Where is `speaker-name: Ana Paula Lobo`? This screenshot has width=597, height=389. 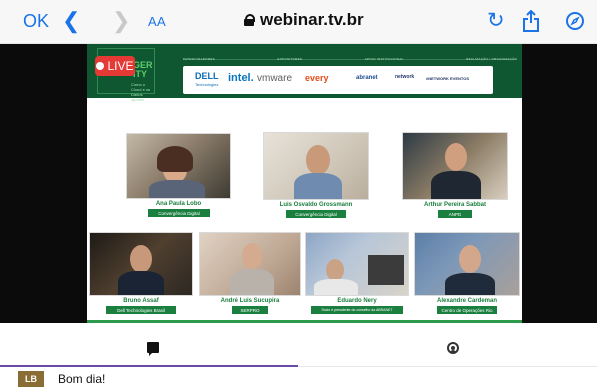 speaker-name: Ana Paula Lobo is located at coordinates (178, 204).